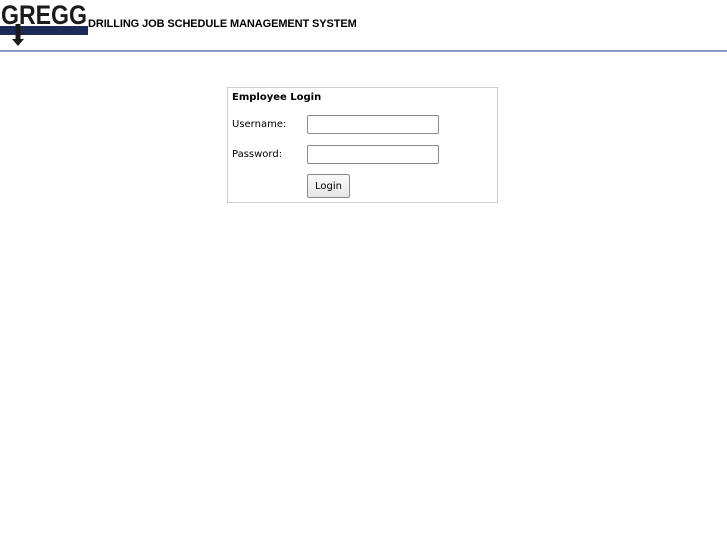 This screenshot has width=727, height=545. Describe the element at coordinates (259, 124) in the screenshot. I see `username-label: Username:` at that location.